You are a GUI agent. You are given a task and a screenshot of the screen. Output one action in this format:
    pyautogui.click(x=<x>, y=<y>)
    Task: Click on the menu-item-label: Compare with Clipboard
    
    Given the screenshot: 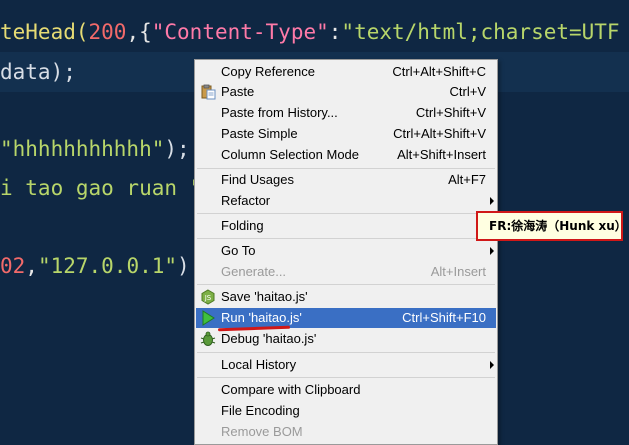 What is the action you would take?
    pyautogui.click(x=291, y=389)
    